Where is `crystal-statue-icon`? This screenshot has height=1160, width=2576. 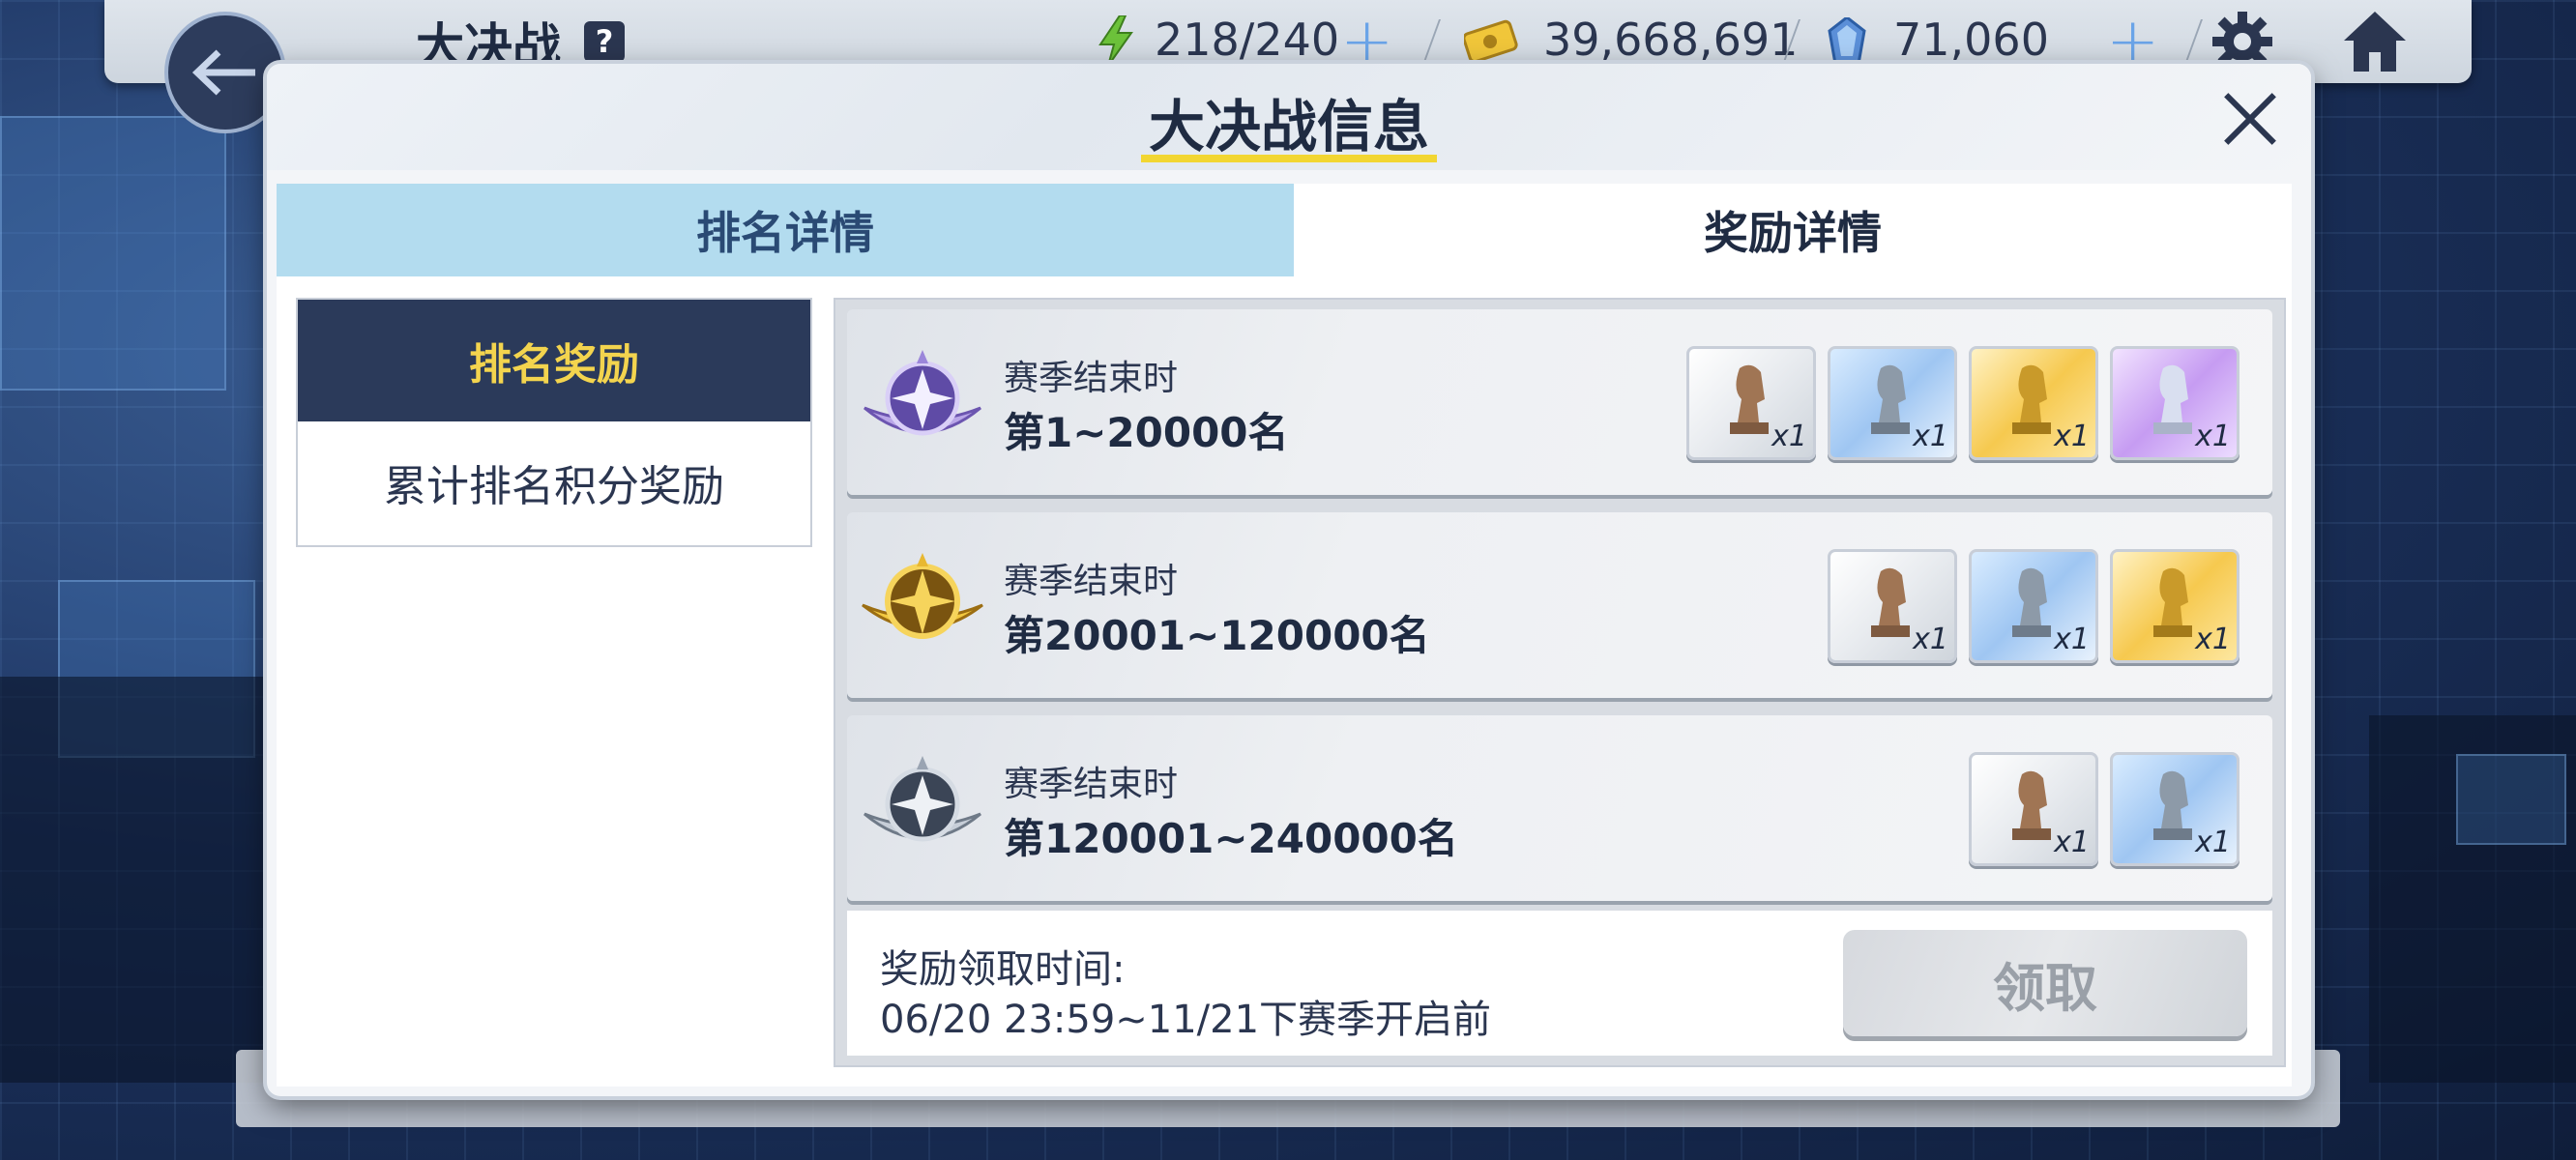
crystal-statue-icon is located at coordinates (2172, 399).